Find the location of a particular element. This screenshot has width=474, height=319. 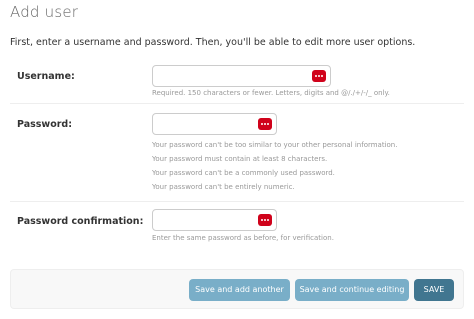

page-title: Add user is located at coordinates (44, 12).